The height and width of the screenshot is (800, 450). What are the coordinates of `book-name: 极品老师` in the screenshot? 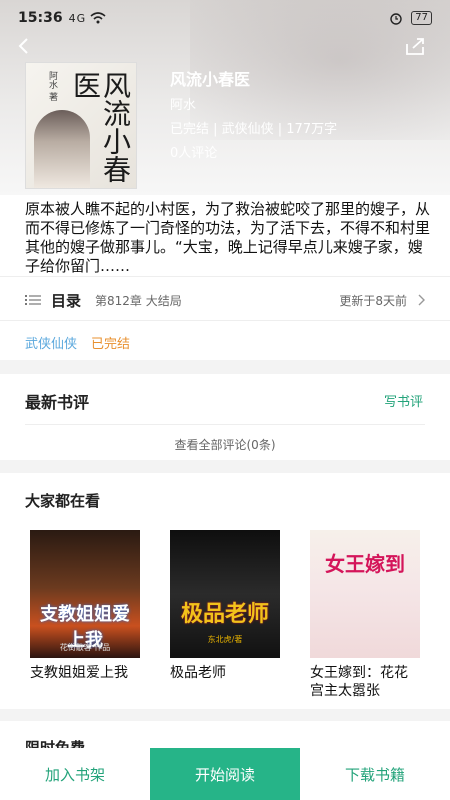 It's located at (198, 673).